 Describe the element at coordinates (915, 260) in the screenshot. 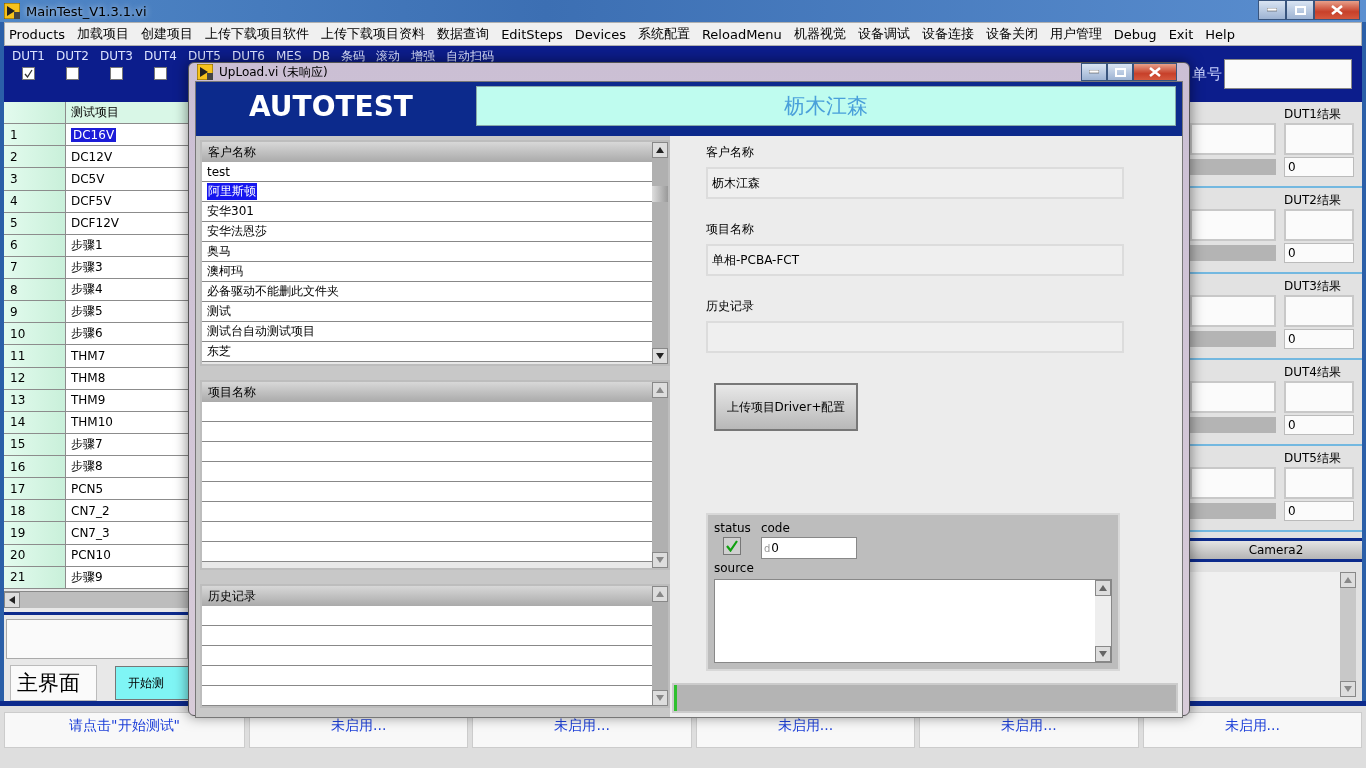

I see `text-field: 单相-PCBA-FCT` at that location.